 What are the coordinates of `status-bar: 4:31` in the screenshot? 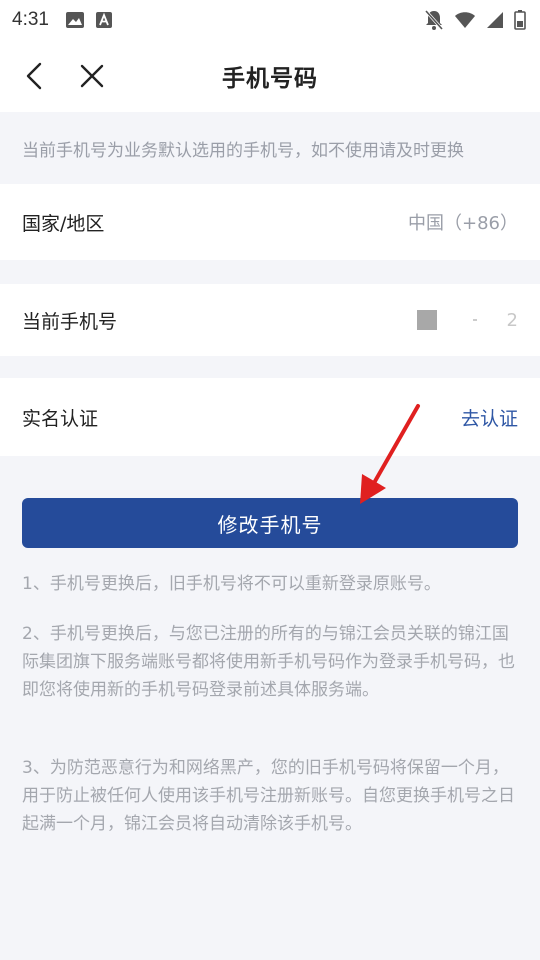 It's located at (270, 20).